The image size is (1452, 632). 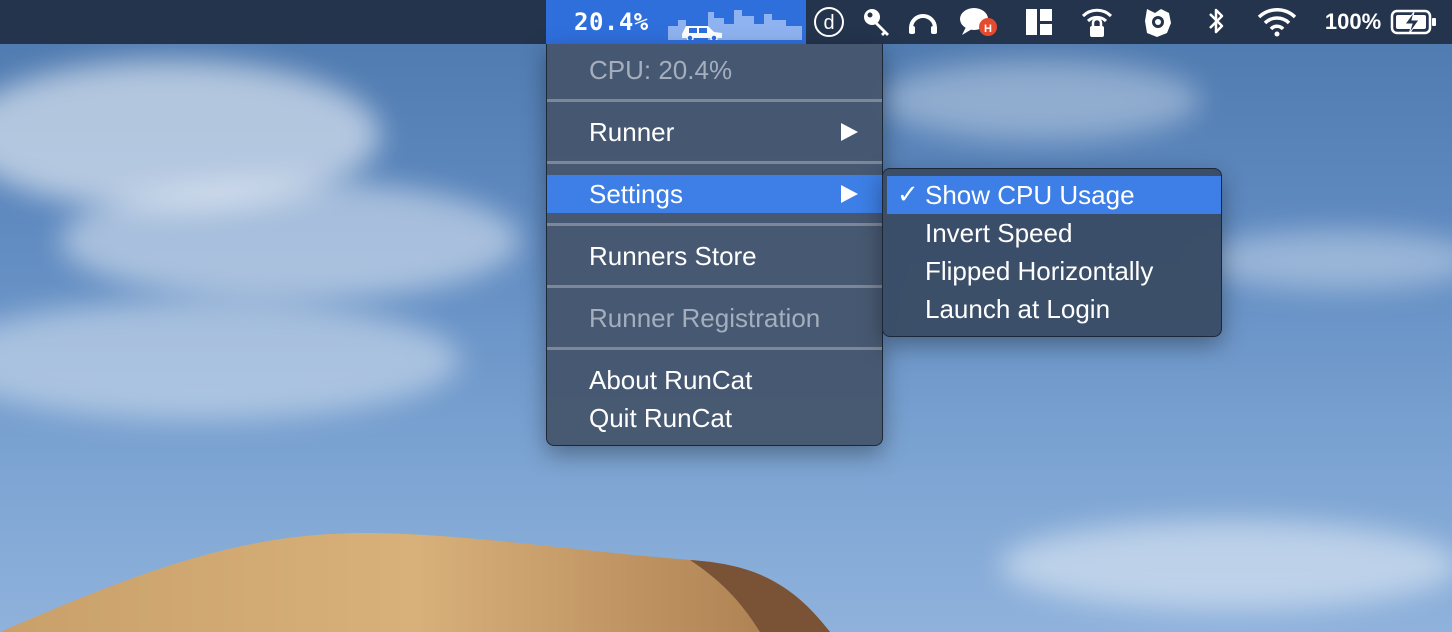 I want to click on settings-label: Settings, so click(x=636, y=193).